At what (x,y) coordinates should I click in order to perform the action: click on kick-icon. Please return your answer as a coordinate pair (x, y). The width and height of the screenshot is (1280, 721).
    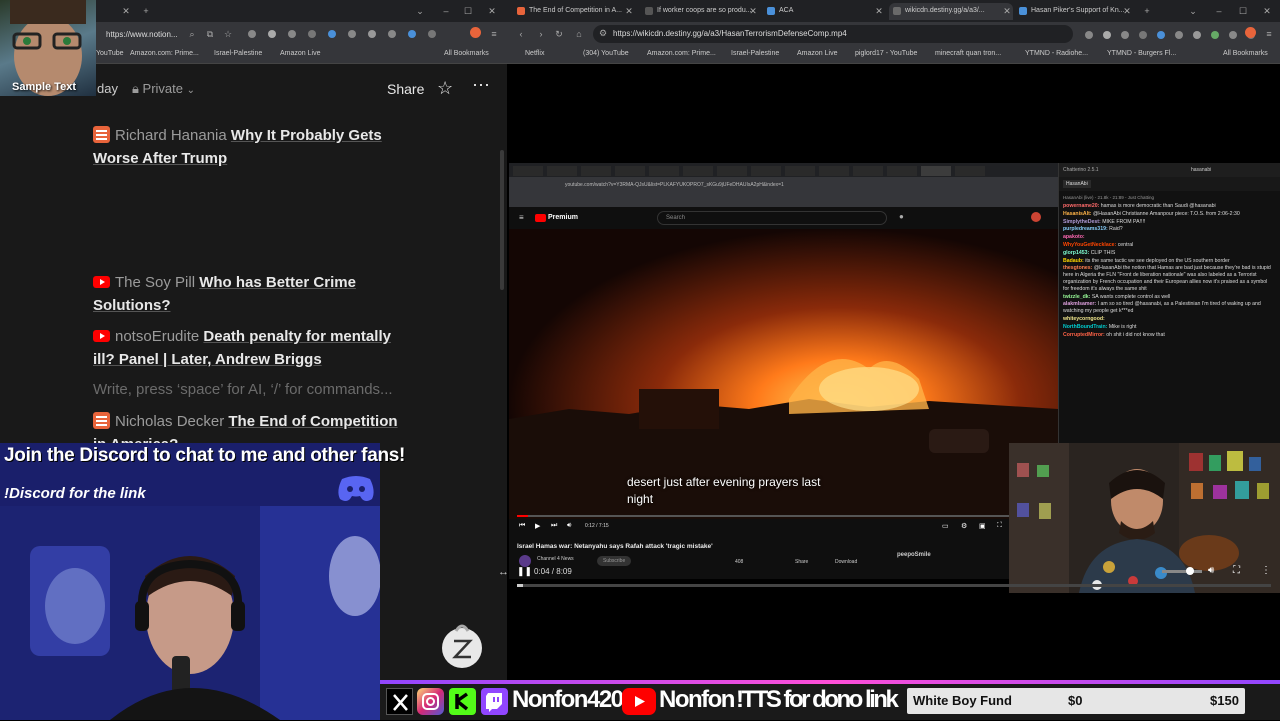
    Looking at the image, I should click on (462, 701).